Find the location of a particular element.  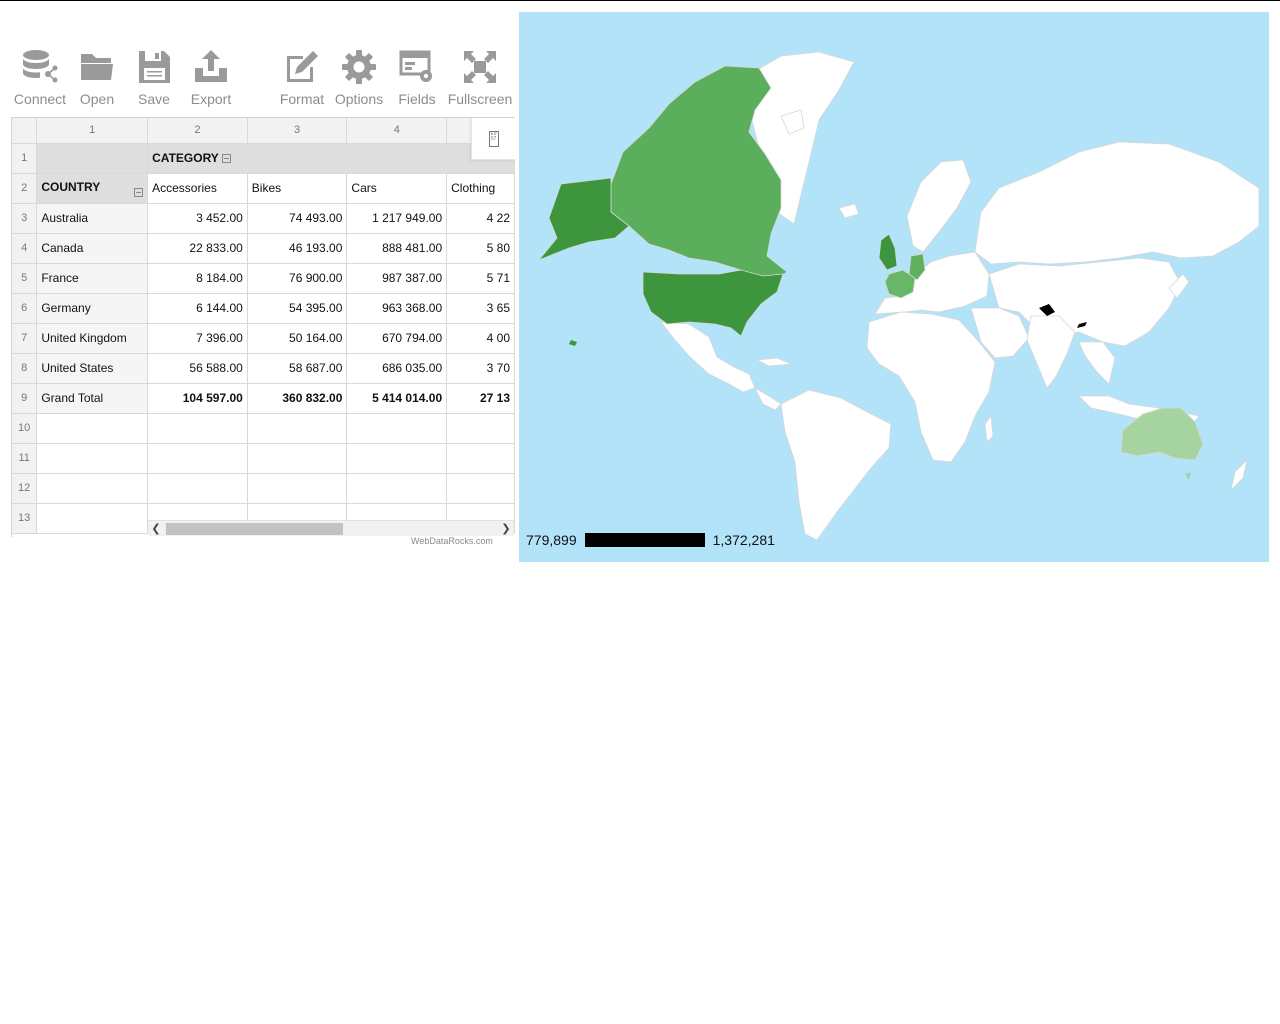

category-header-cell: Bikes is located at coordinates (297, 188).